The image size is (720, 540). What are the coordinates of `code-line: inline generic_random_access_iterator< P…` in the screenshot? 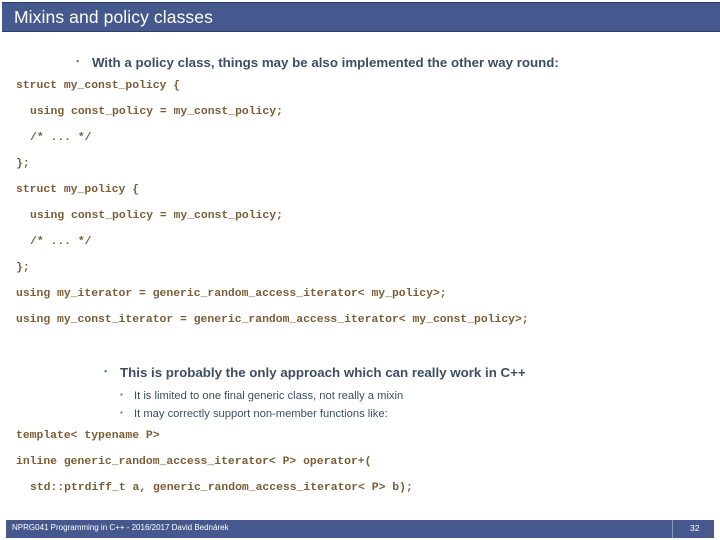 It's located at (194, 462).